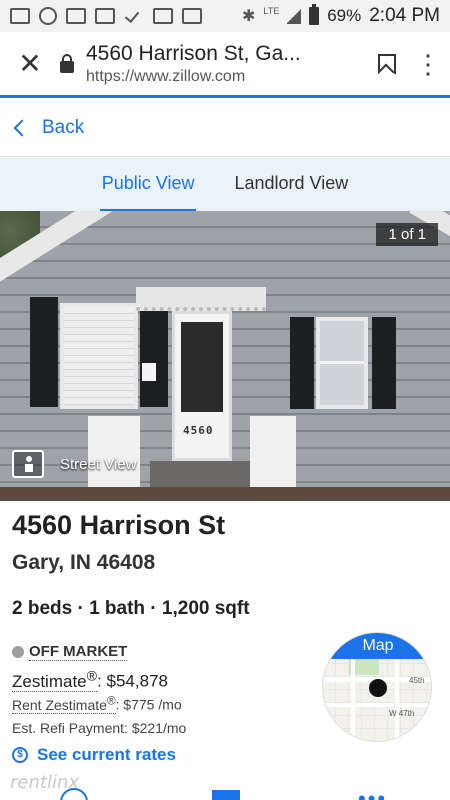 This screenshot has height=800, width=450. What do you see at coordinates (417, 680) in the screenshot?
I see `map-street-label: 45th` at bounding box center [417, 680].